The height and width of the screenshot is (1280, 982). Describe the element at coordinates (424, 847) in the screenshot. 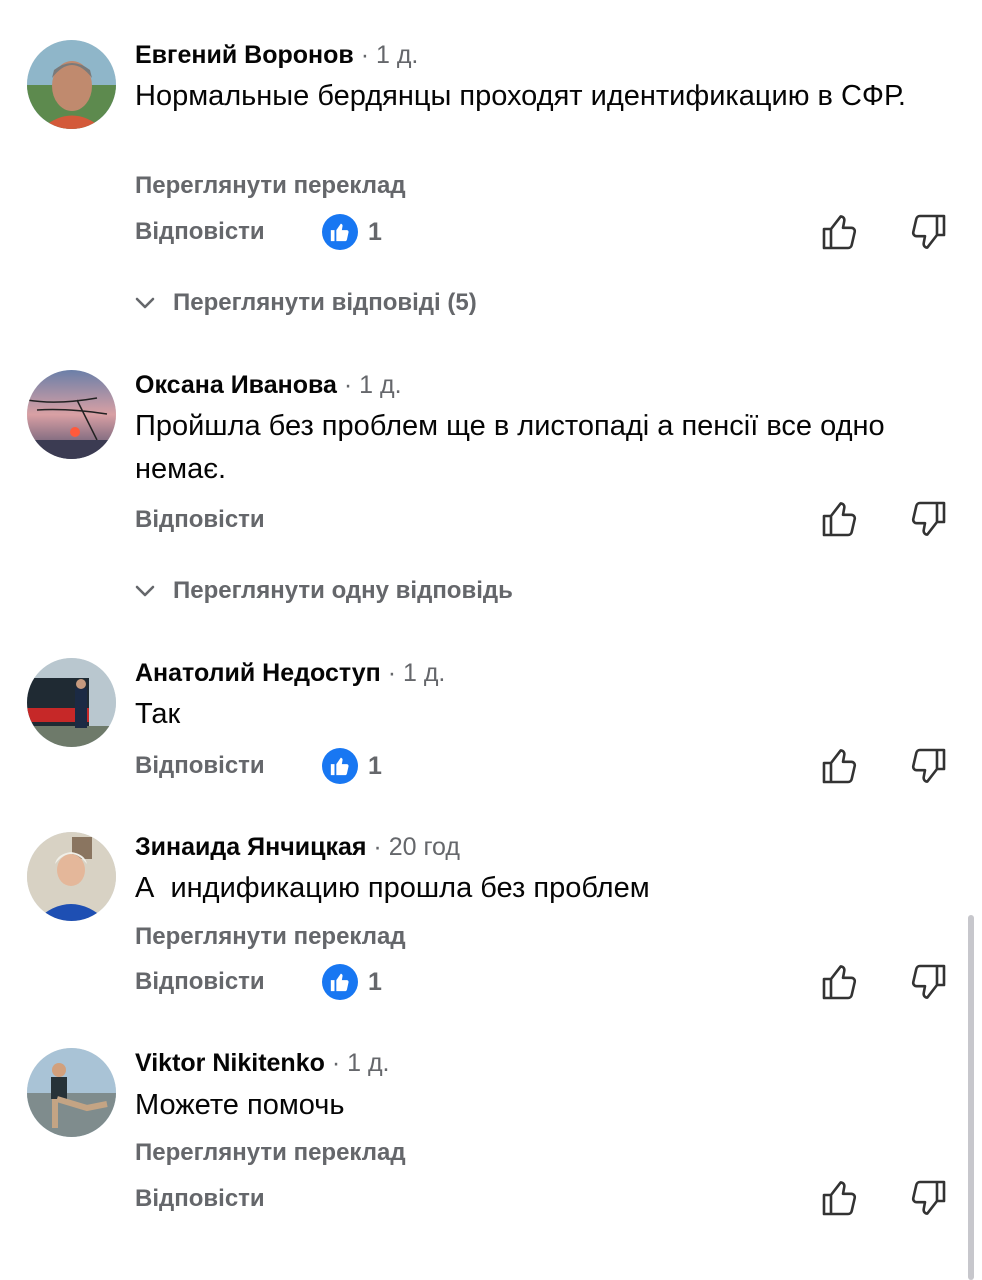

I see `comment-time: 20 год` at that location.